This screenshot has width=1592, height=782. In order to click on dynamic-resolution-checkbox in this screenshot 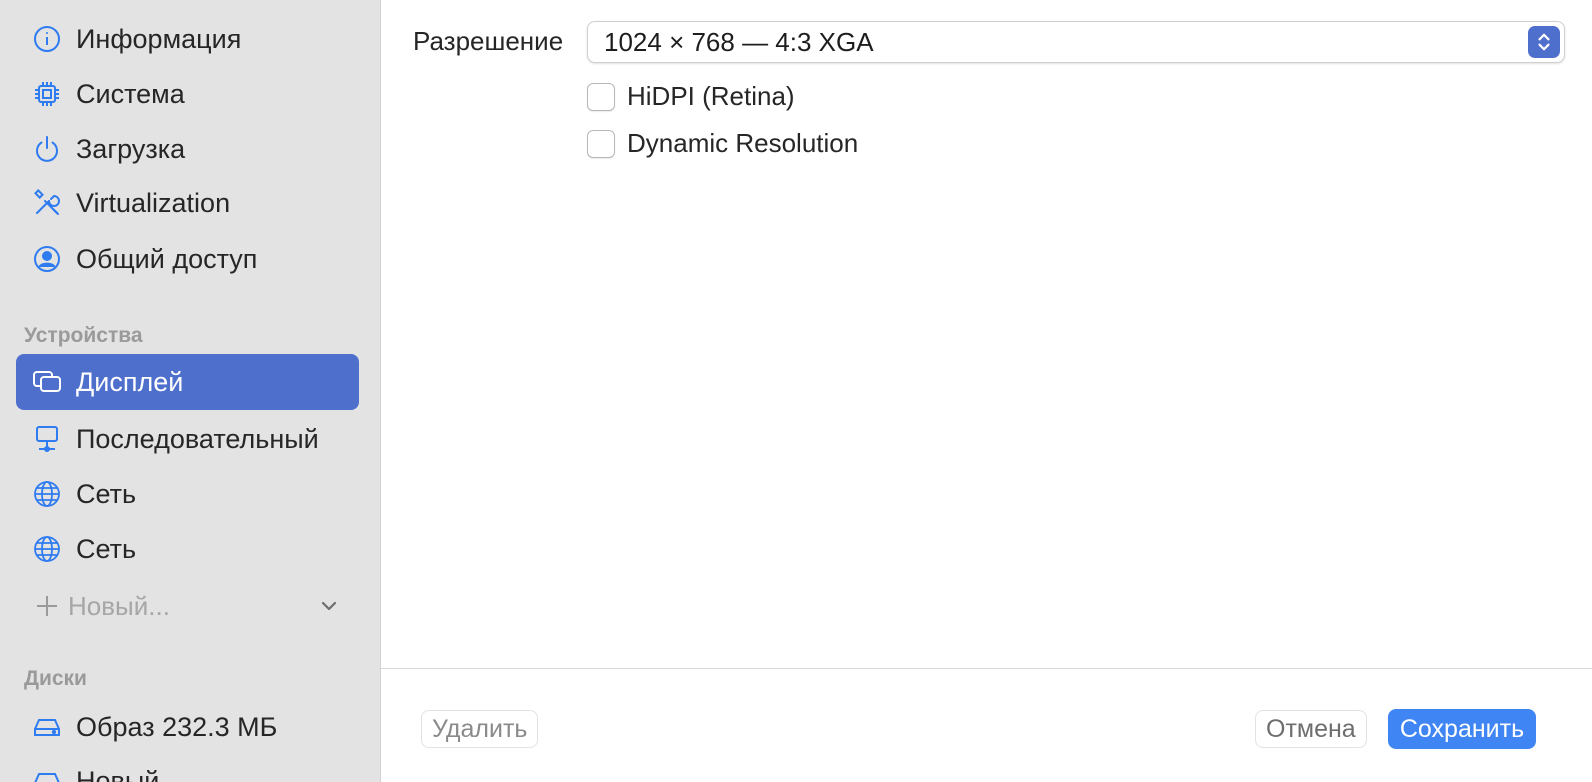, I will do `click(601, 143)`.